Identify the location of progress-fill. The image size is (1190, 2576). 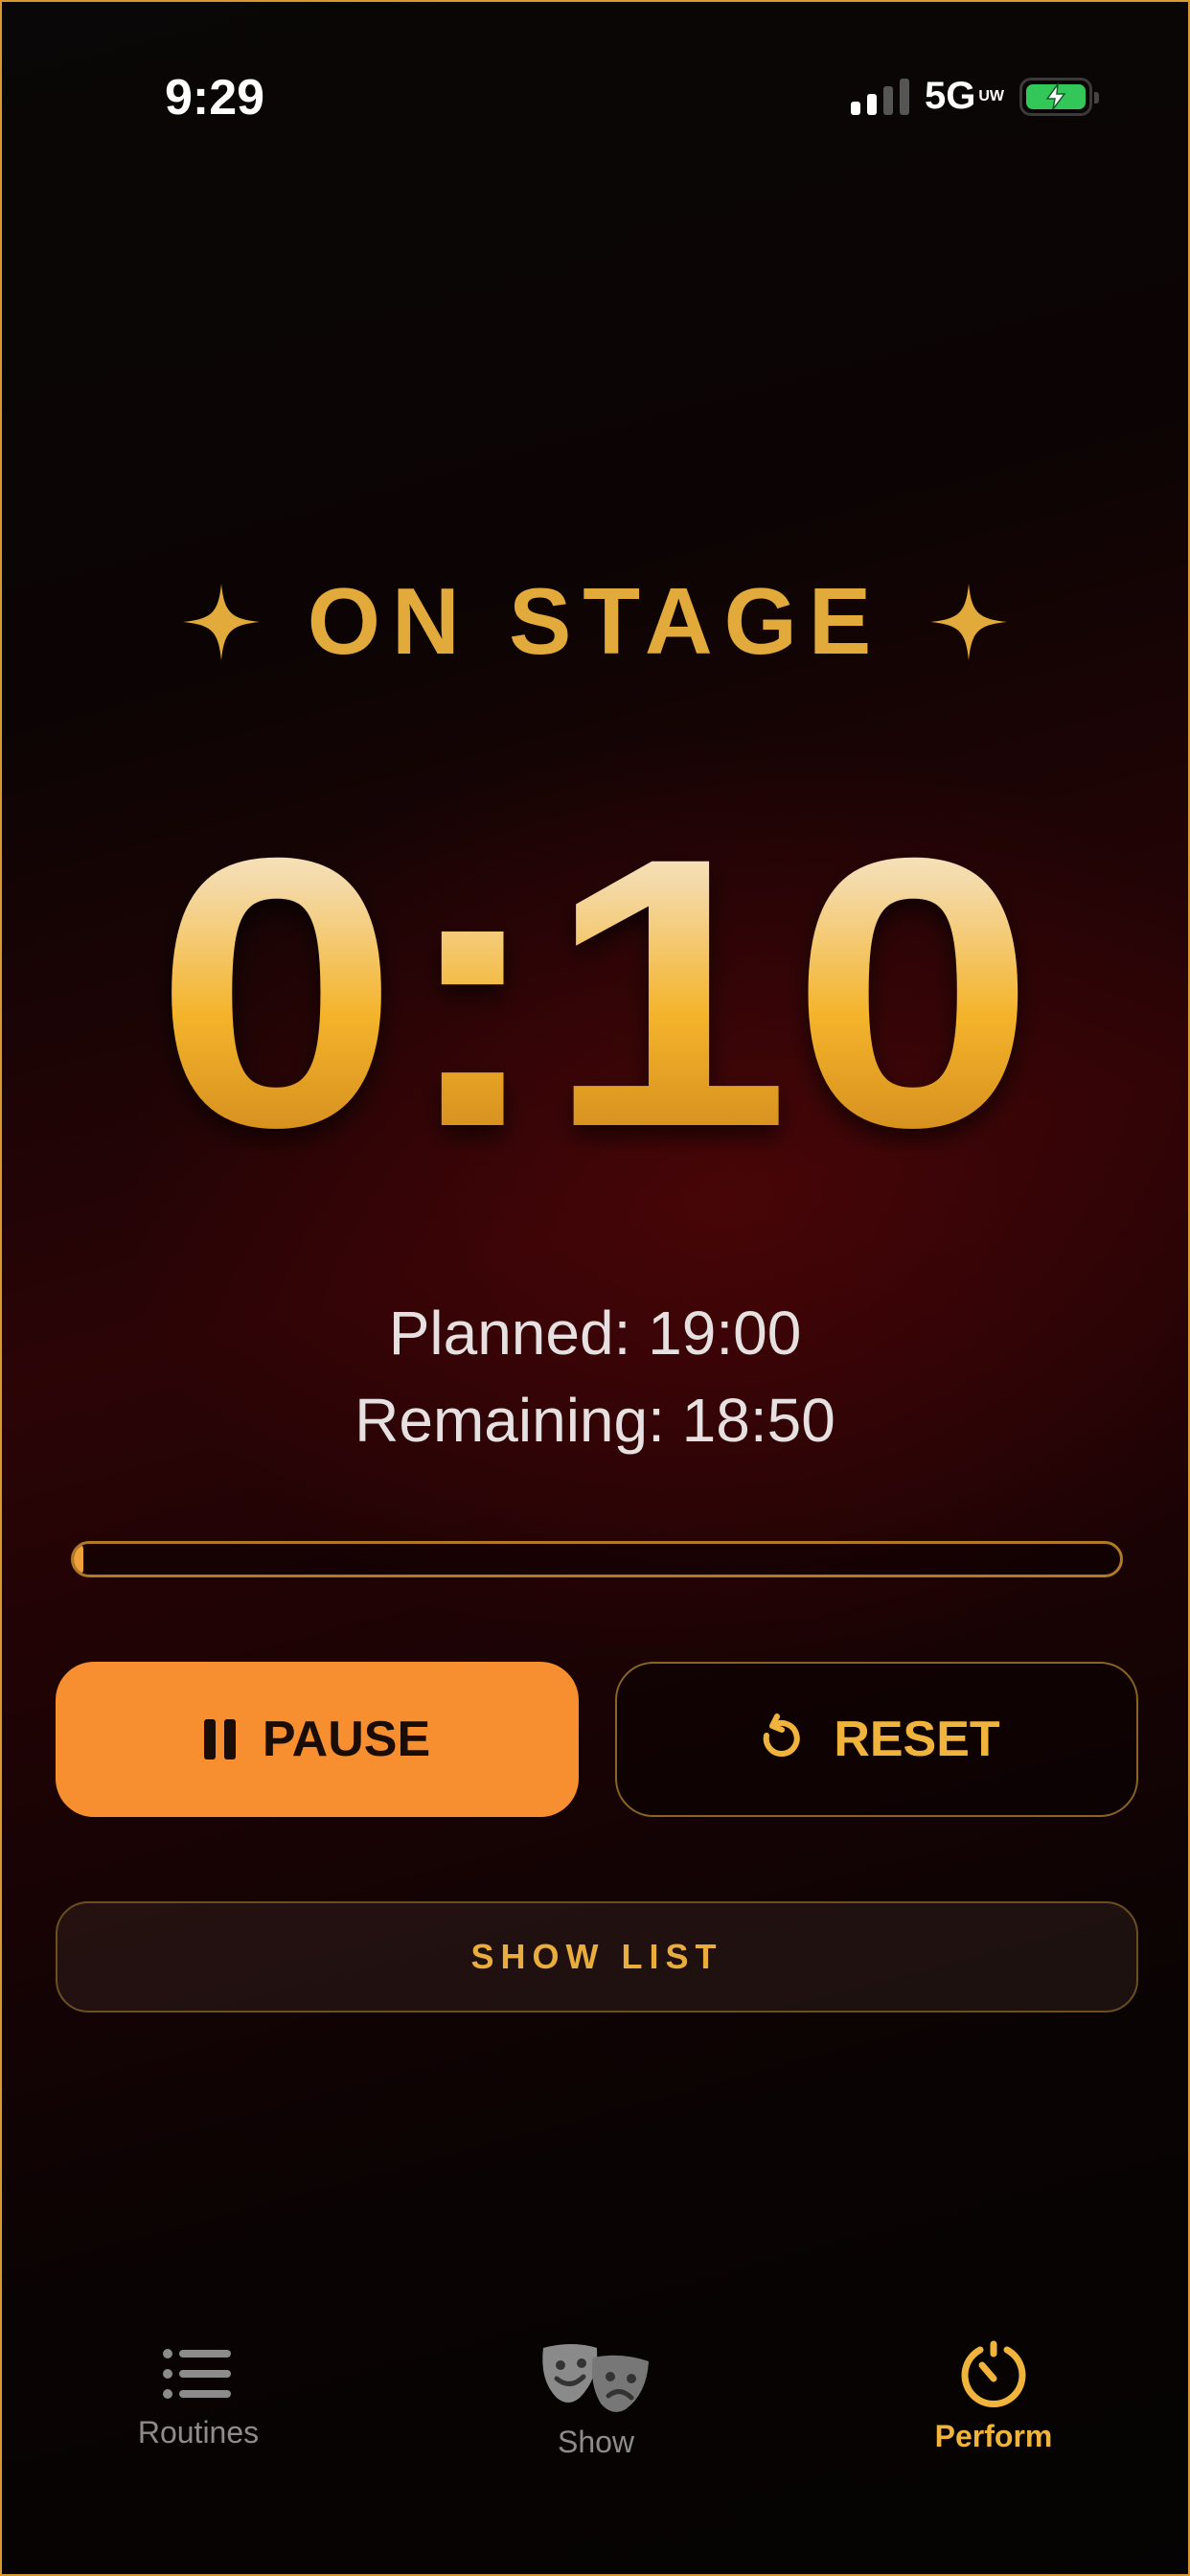
(78, 1559).